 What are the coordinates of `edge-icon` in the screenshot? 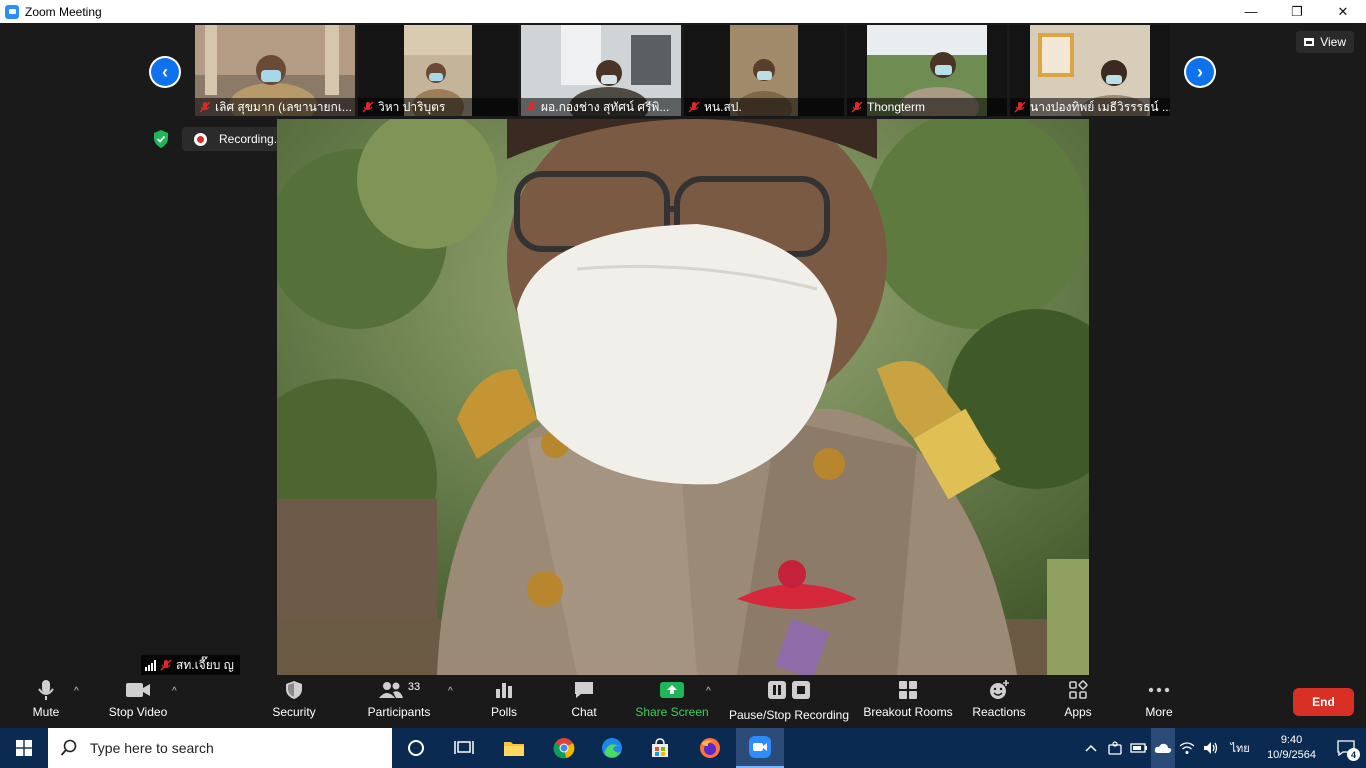 It's located at (612, 748).